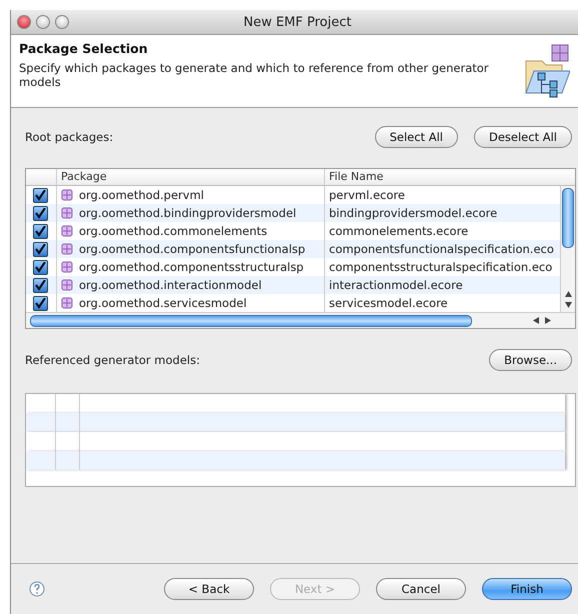 The image size is (578, 614). Describe the element at coordinates (536, 320) in the screenshot. I see `scroll-left-icon` at that location.